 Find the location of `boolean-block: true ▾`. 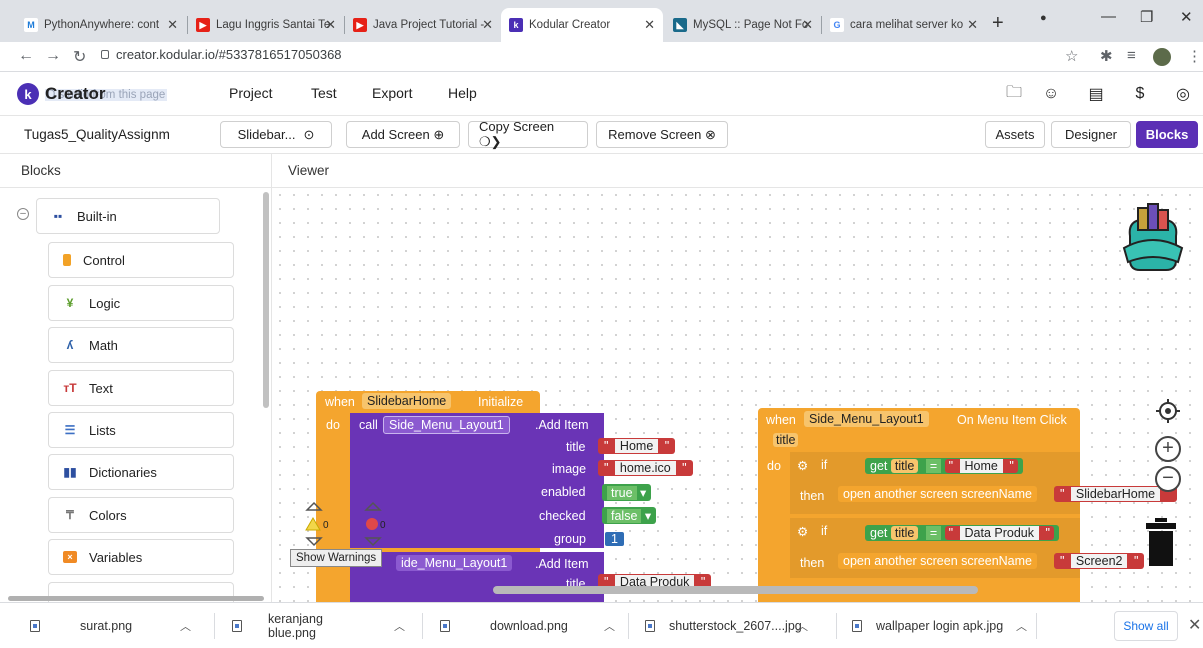

boolean-block: true ▾ is located at coordinates (627, 492).